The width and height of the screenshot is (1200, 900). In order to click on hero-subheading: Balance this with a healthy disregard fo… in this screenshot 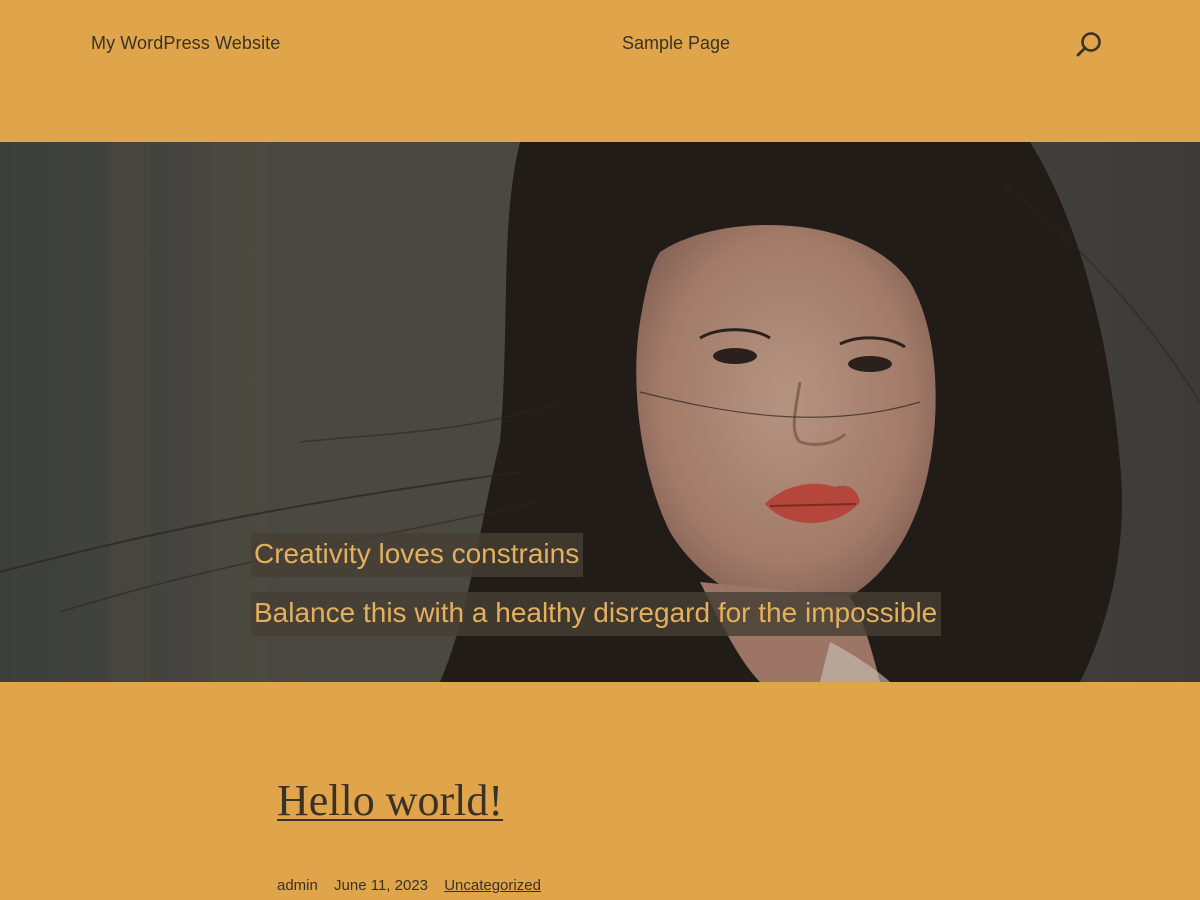, I will do `click(596, 614)`.